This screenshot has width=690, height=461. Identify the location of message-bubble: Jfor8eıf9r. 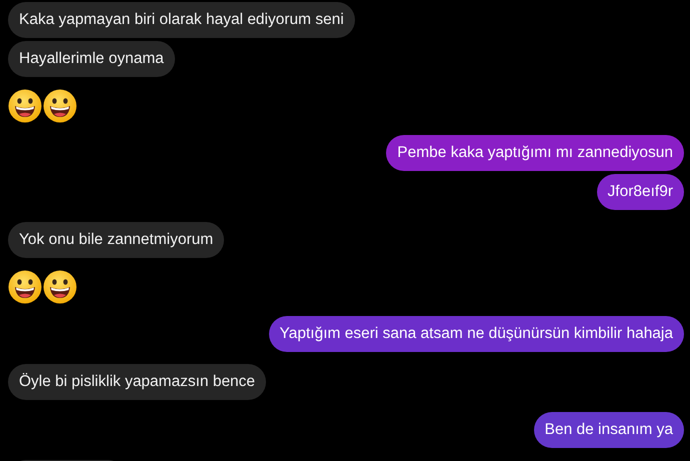
(640, 192).